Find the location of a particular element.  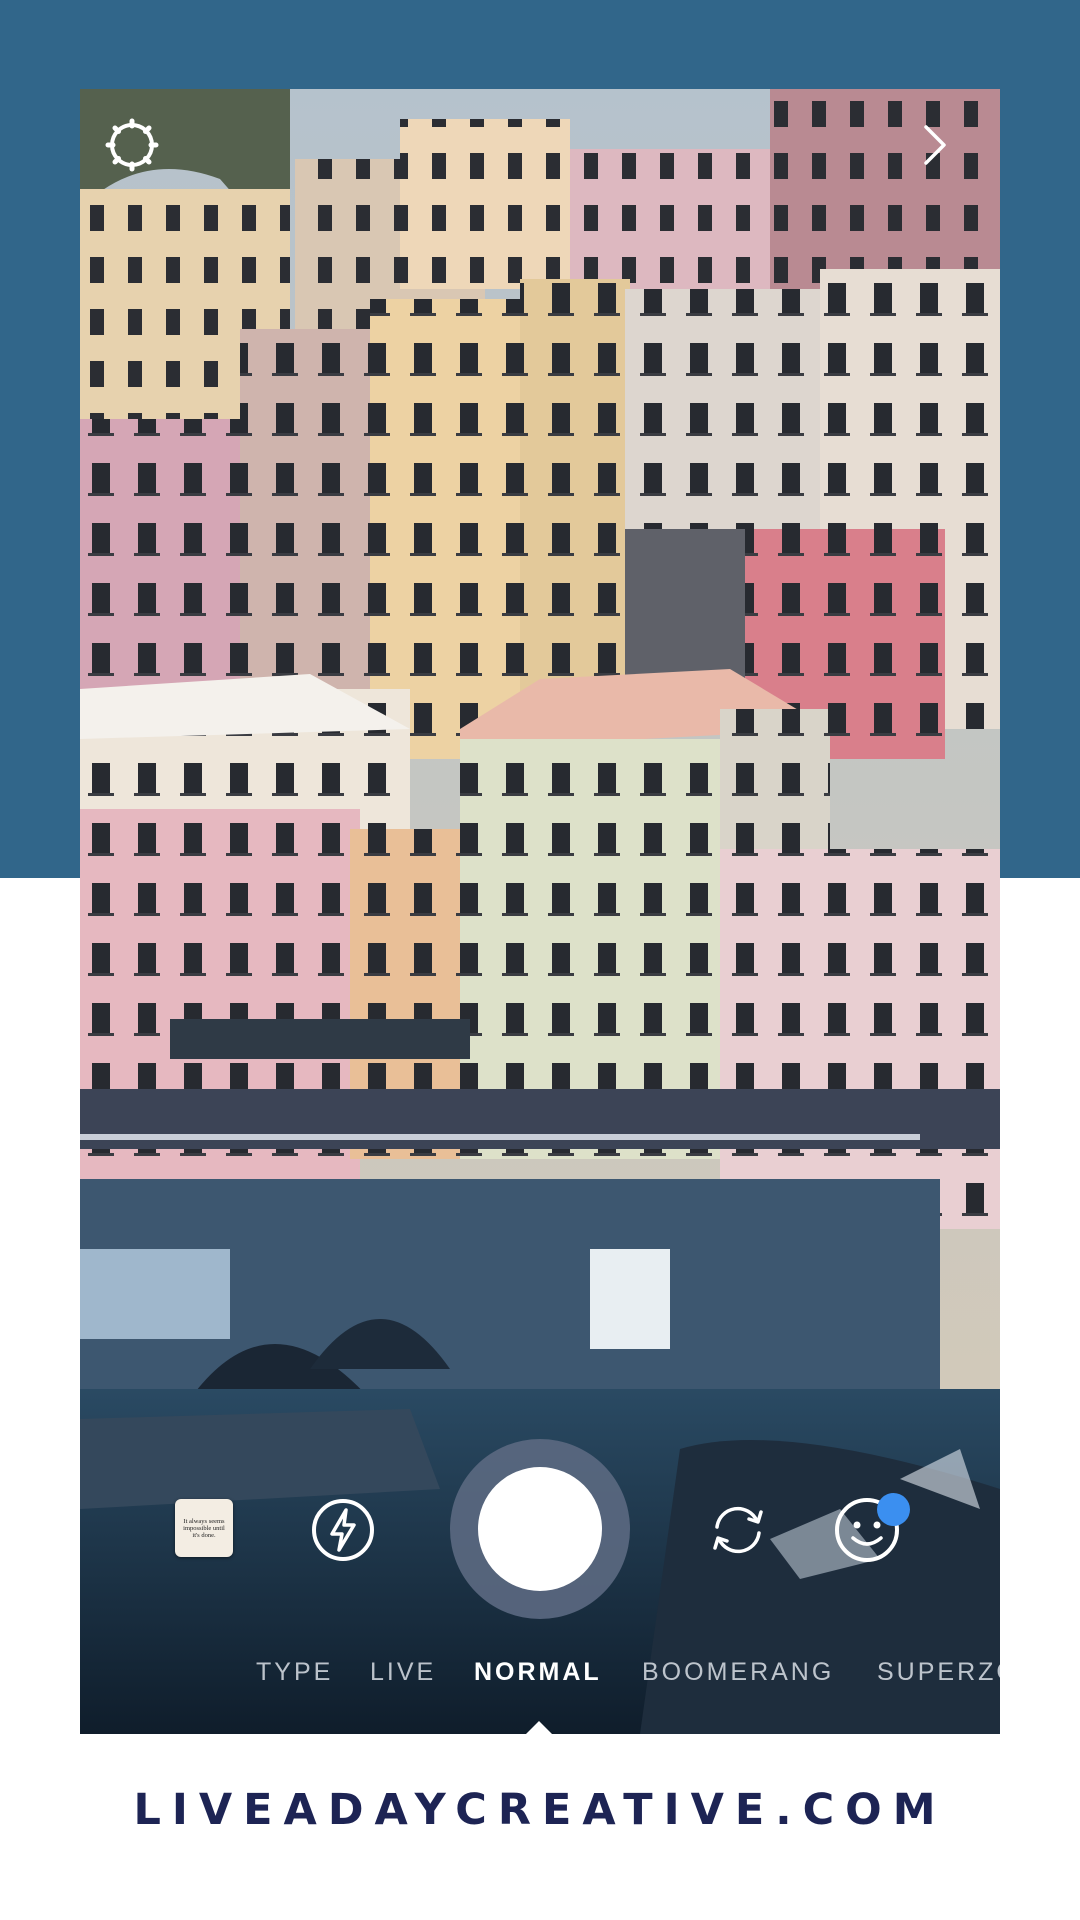

mode-live: LIVE is located at coordinates (403, 1672).